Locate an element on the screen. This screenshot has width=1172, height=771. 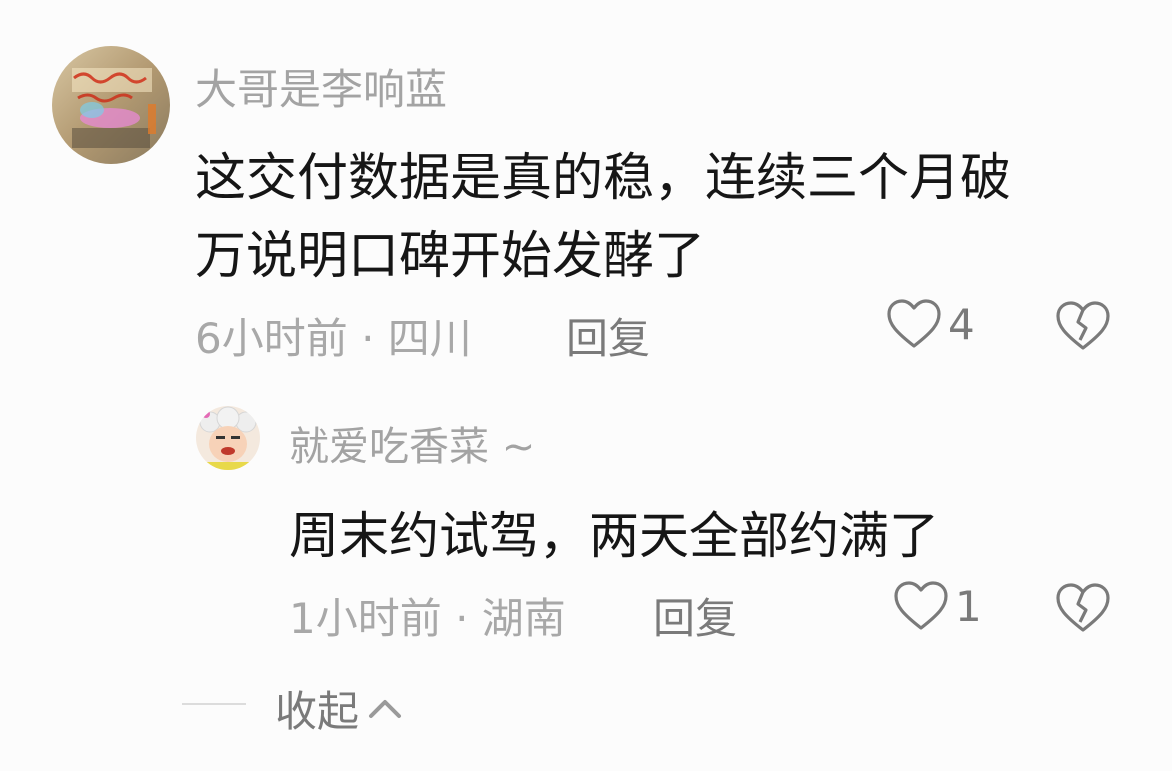
comment-meta: 6小时前 · 四川 is located at coordinates (333, 338).